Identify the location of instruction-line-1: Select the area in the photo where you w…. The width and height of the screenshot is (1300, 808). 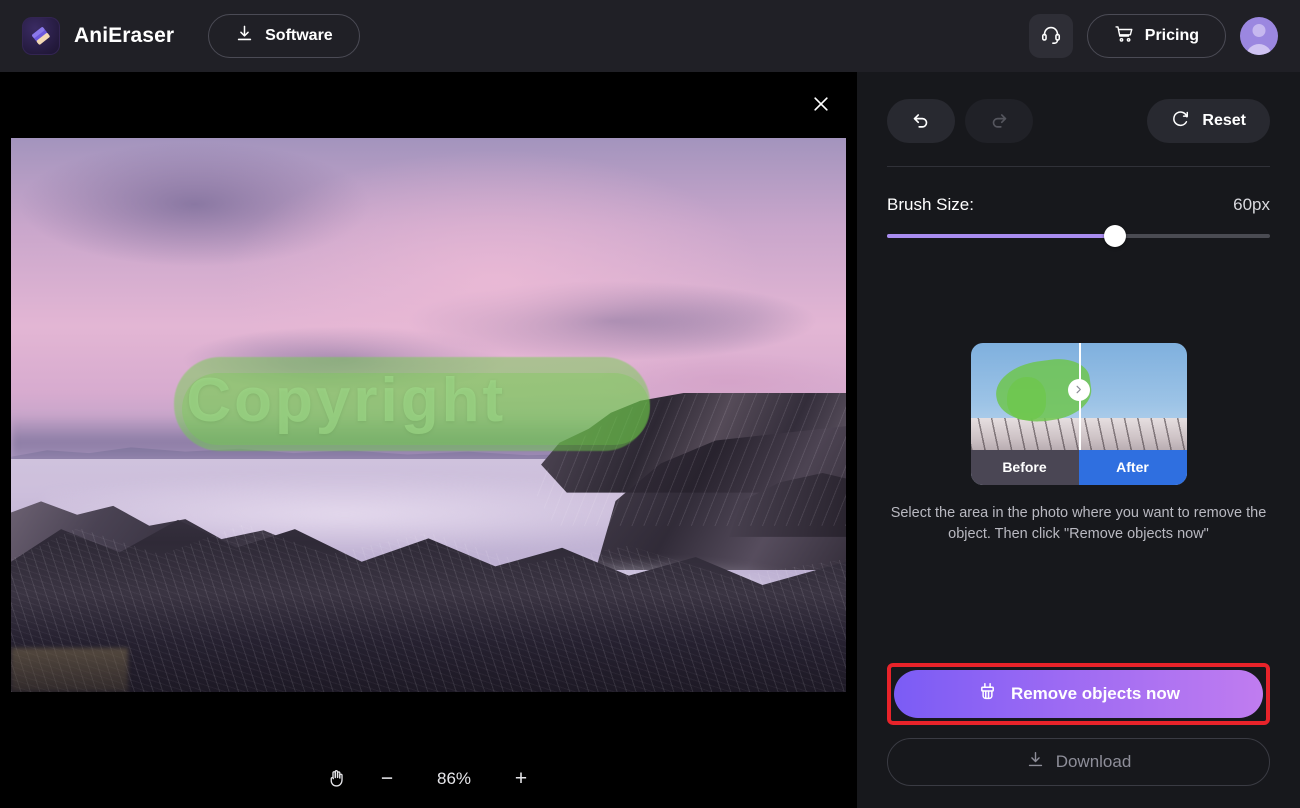
(1078, 513).